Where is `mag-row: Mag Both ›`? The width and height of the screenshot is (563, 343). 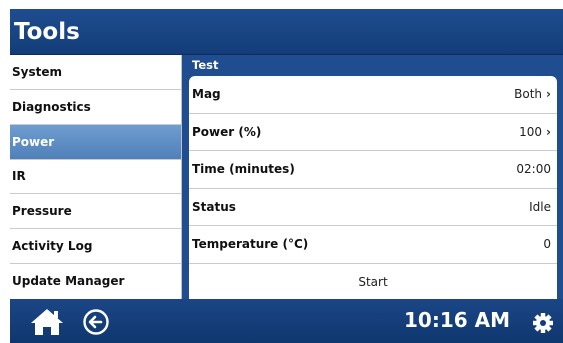
mag-row: Mag Both › is located at coordinates (373, 95).